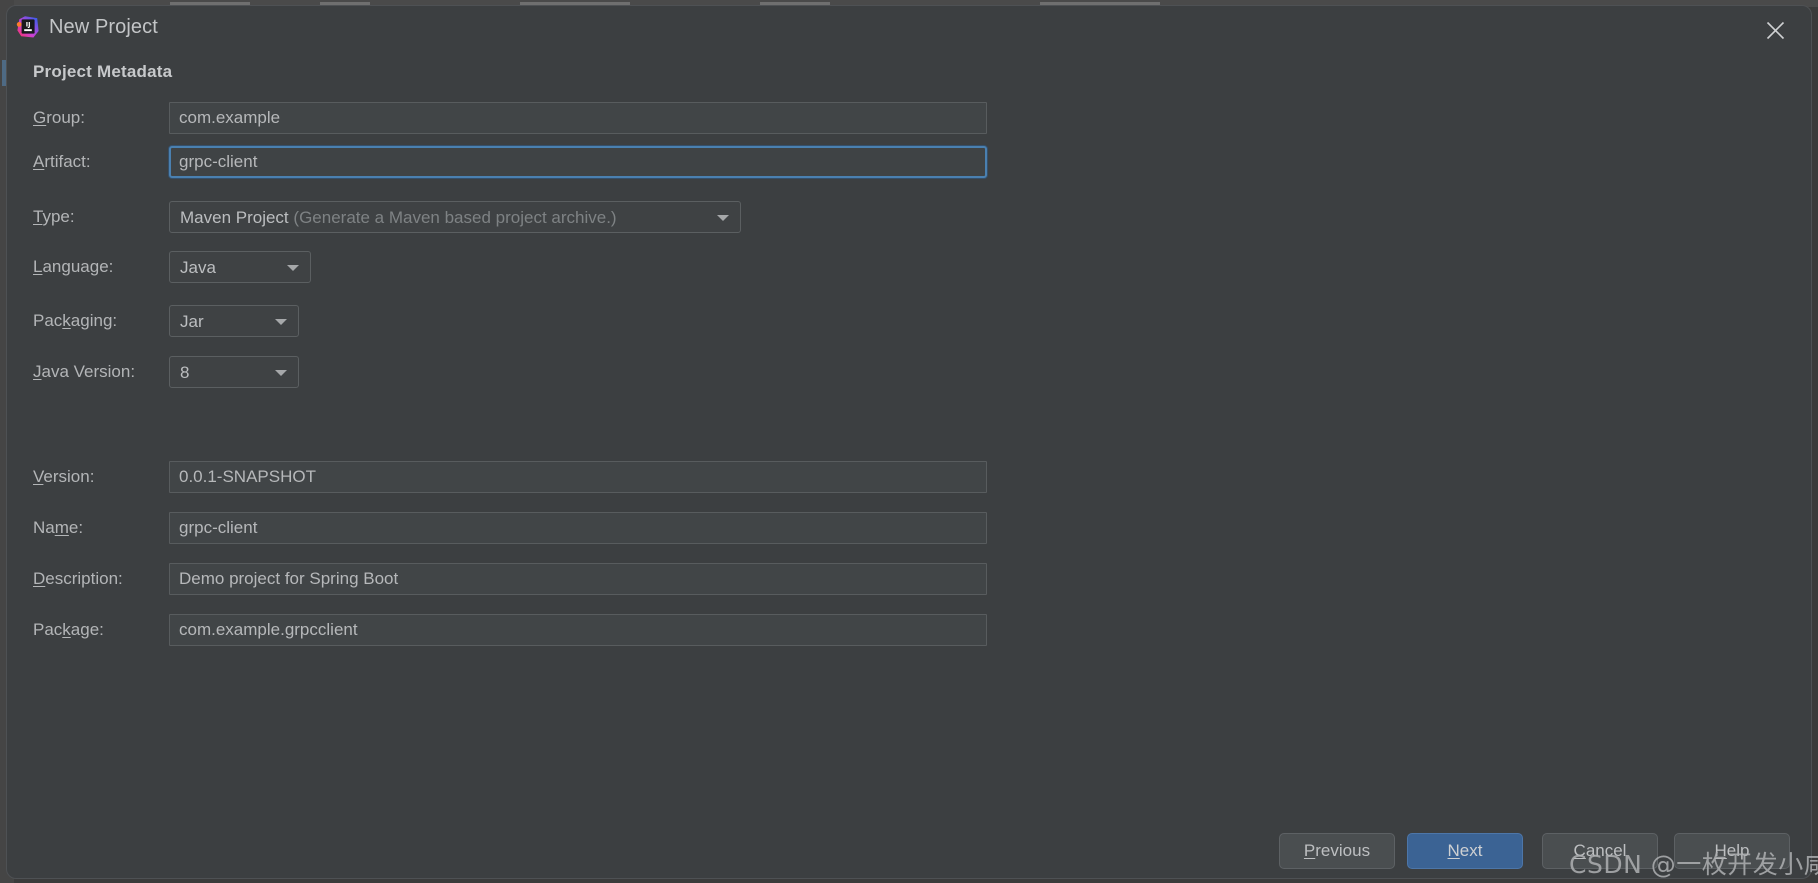  What do you see at coordinates (44, 527) in the screenshot?
I see `label-name-pre: Na` at bounding box center [44, 527].